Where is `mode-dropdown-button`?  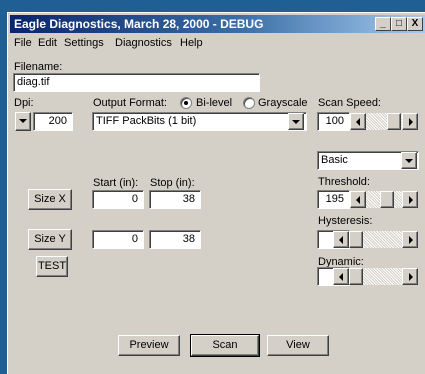
mode-dropdown-button is located at coordinates (409, 160).